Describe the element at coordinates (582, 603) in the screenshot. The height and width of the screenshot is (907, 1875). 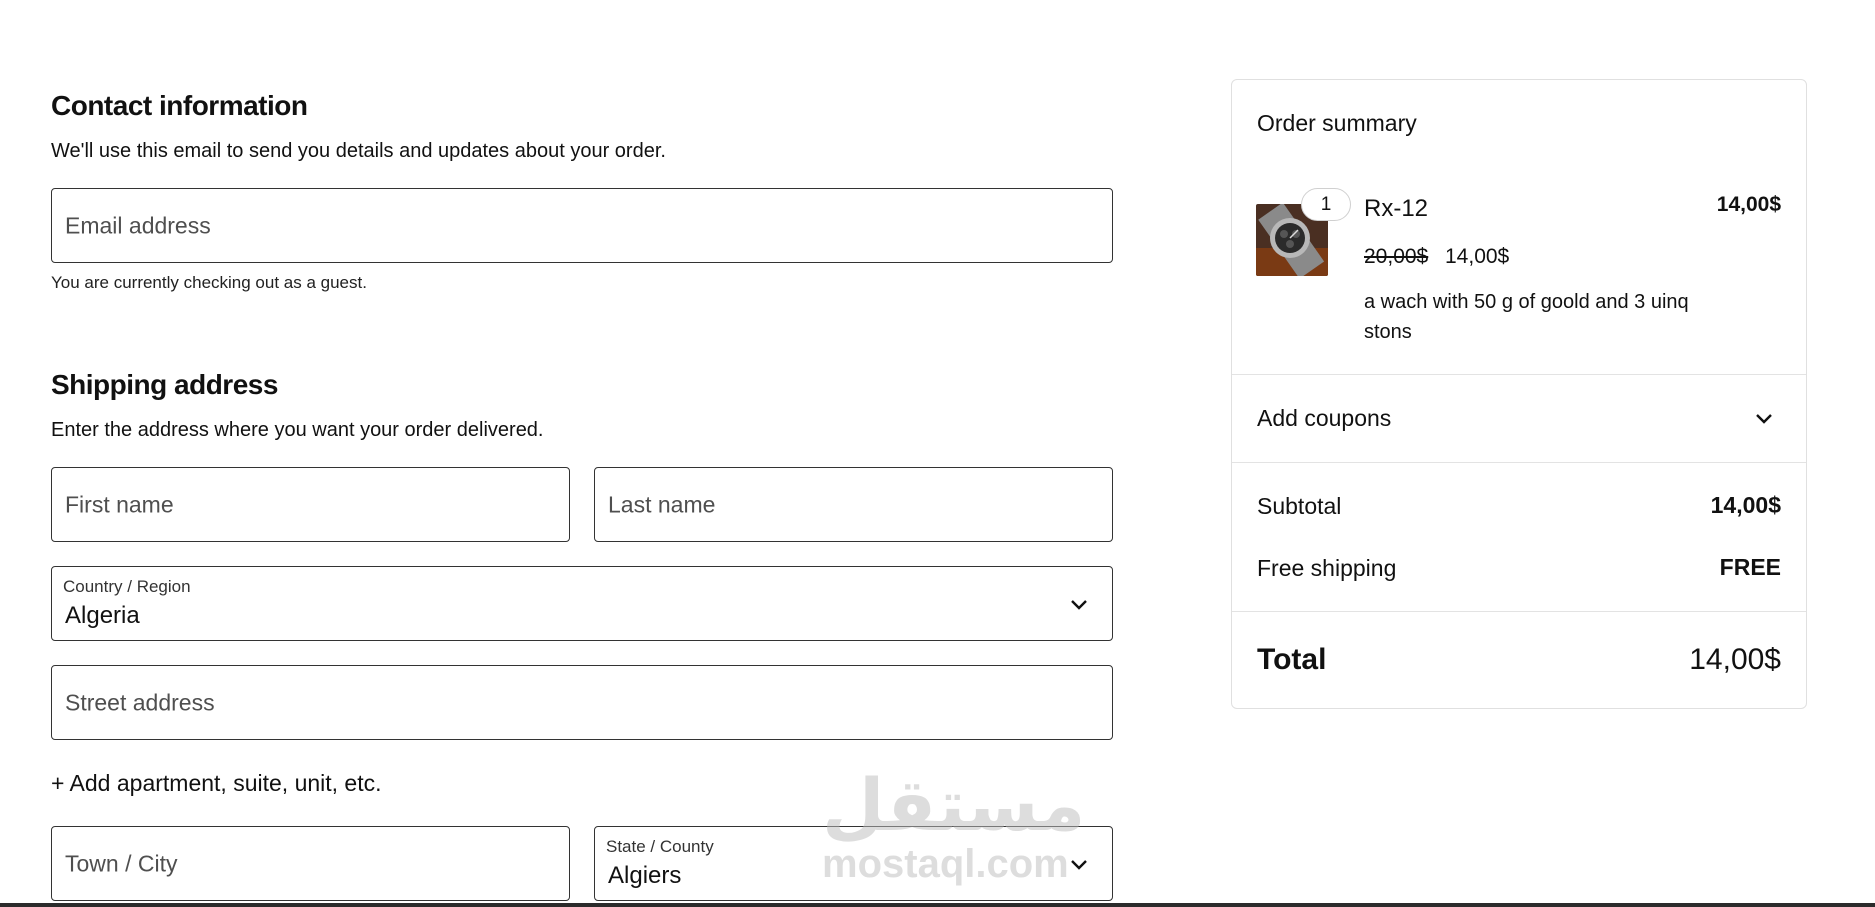
I see `country-select: Country / Region Algeria` at that location.